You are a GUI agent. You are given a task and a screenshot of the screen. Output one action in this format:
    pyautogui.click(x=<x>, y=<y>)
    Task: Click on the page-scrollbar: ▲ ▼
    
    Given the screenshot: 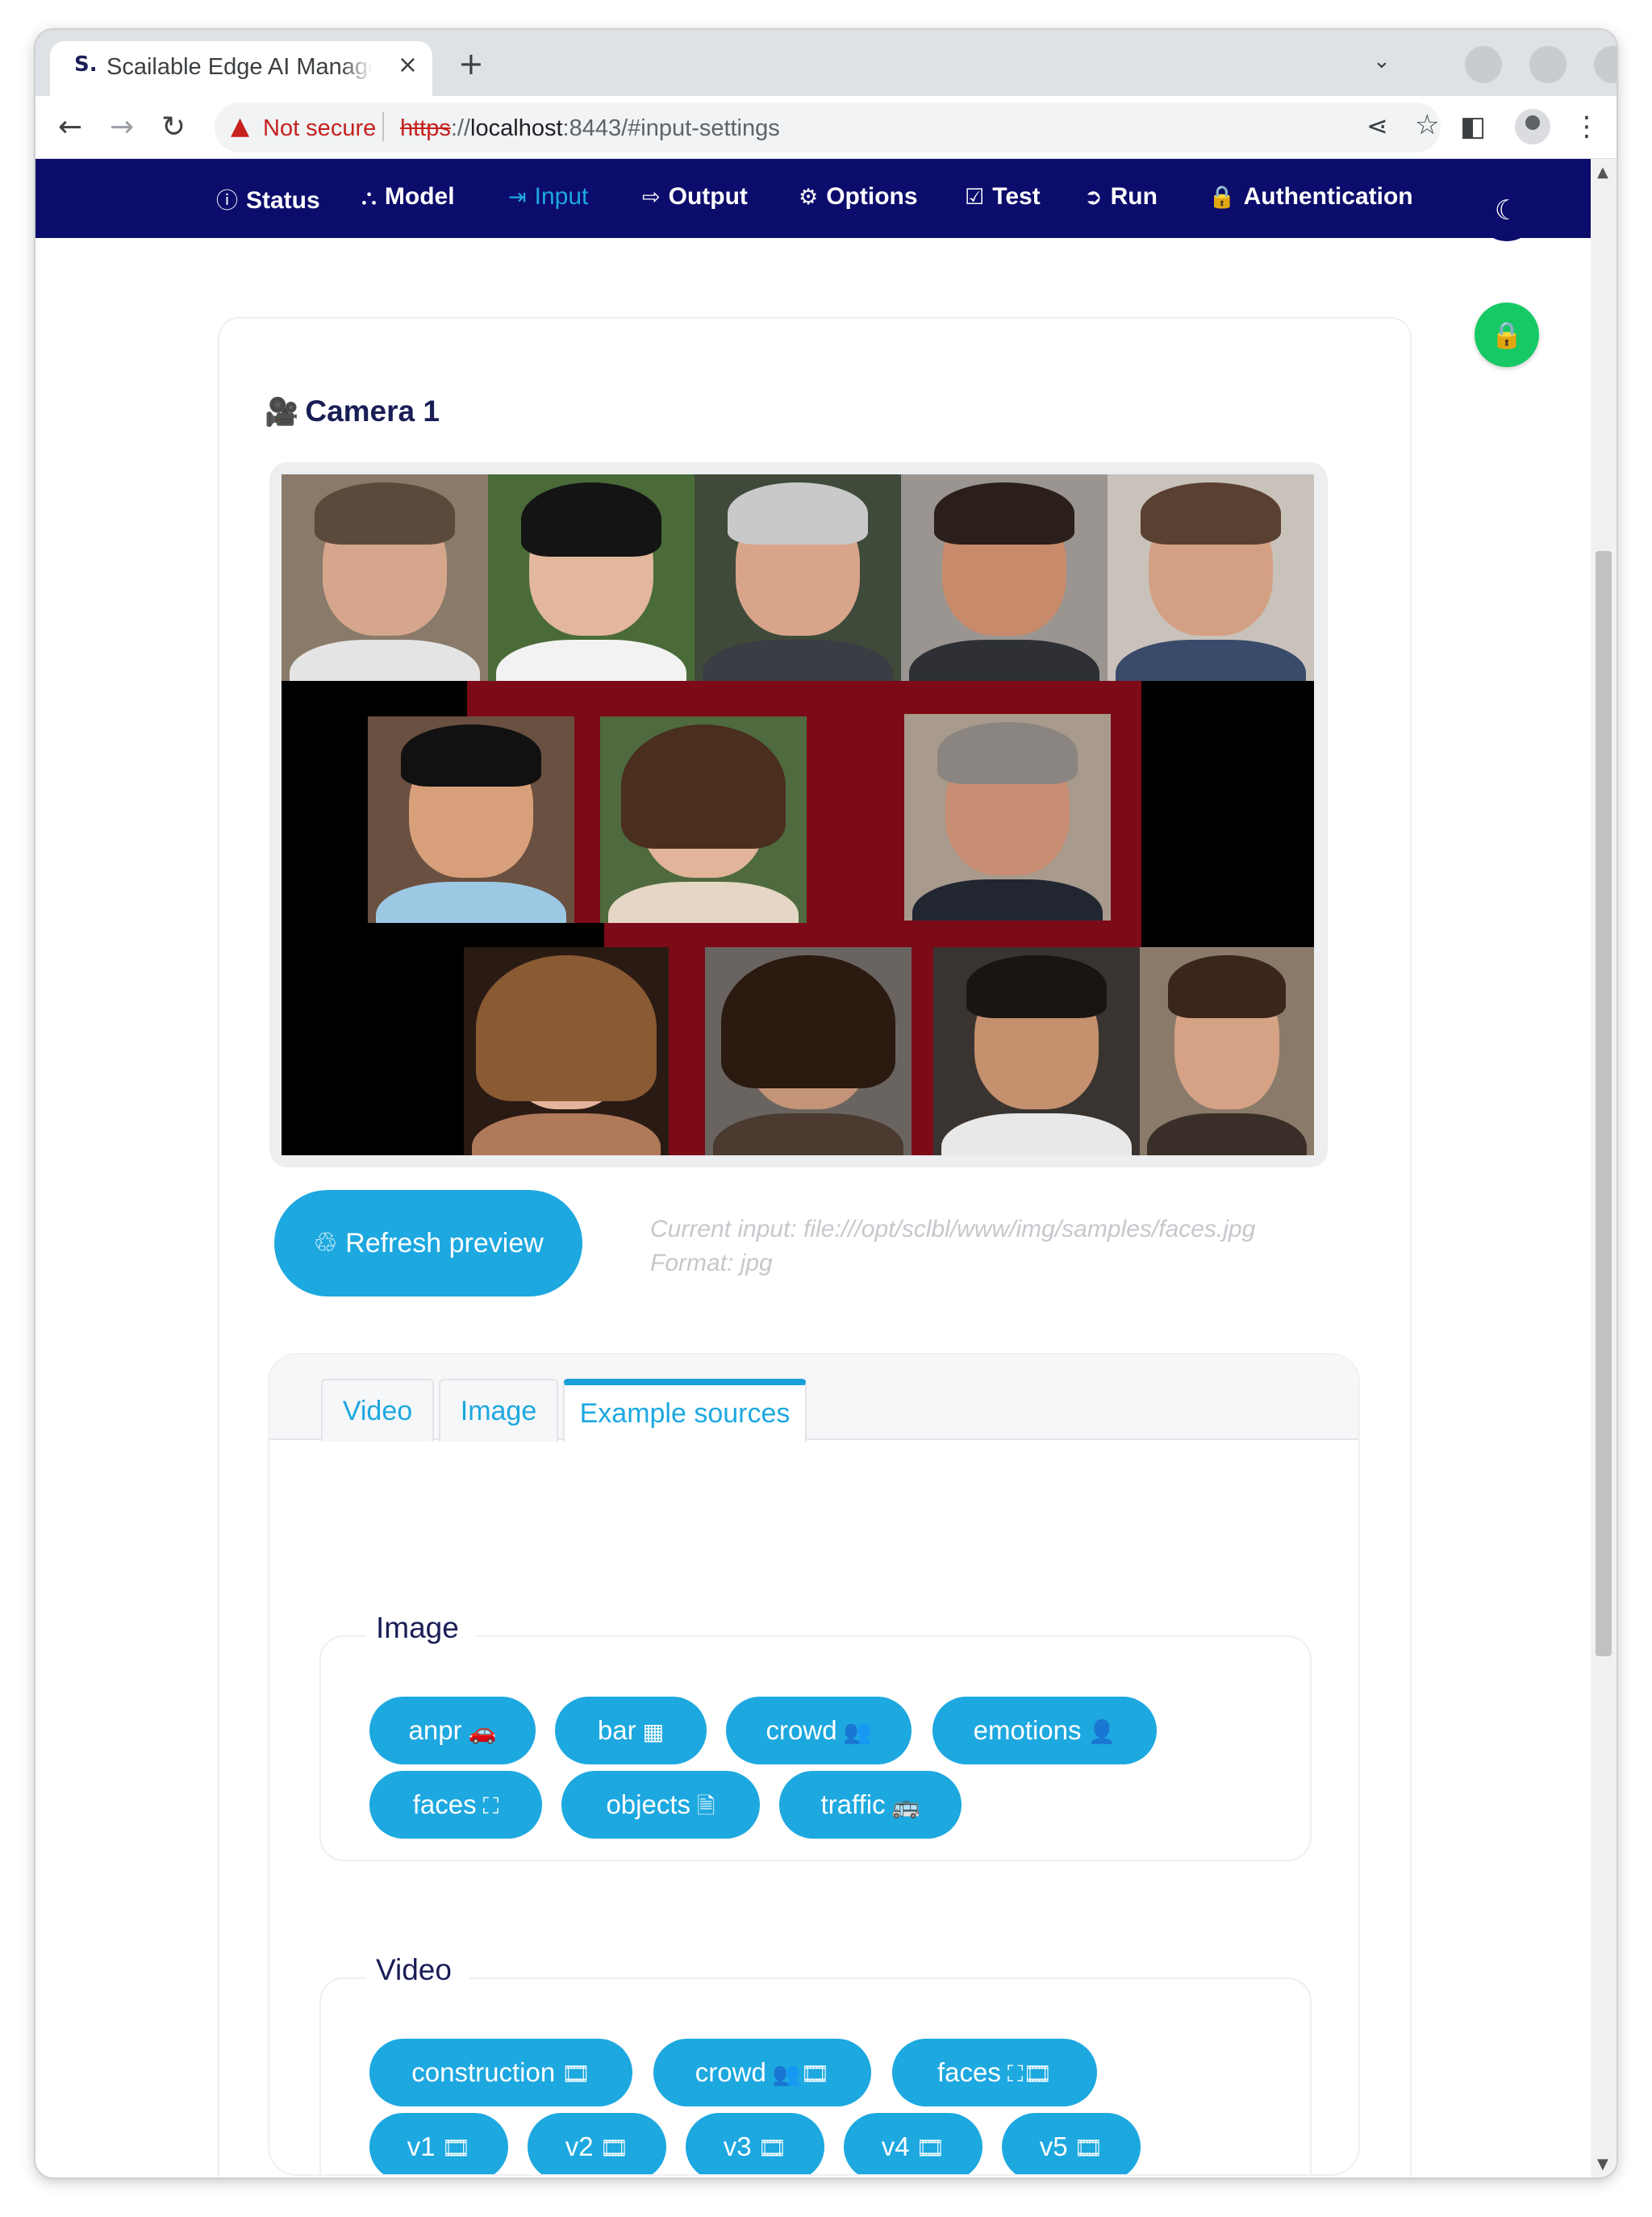 What is the action you would take?
    pyautogui.click(x=1604, y=1168)
    